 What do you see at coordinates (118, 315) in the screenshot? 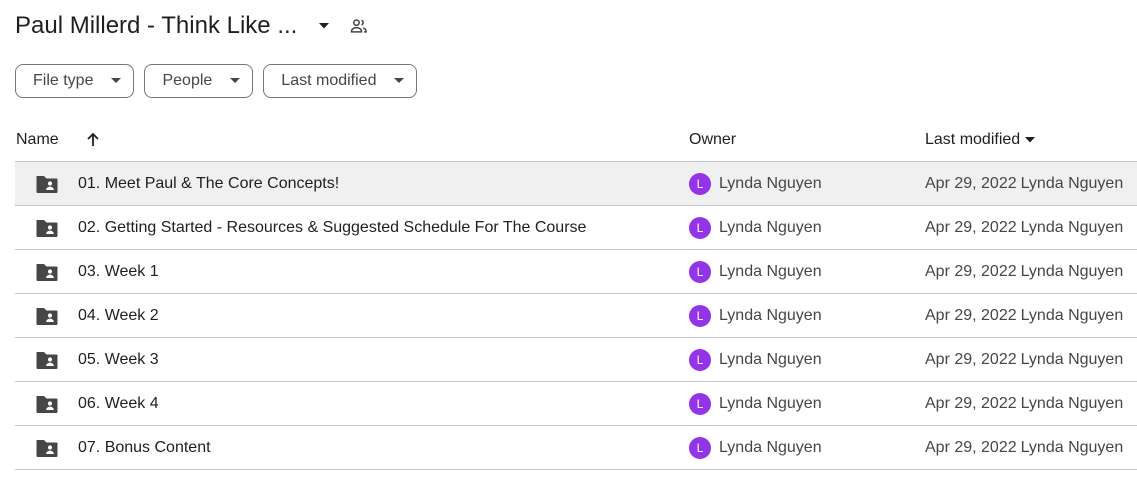
I see `file-name: 04. Week 2` at bounding box center [118, 315].